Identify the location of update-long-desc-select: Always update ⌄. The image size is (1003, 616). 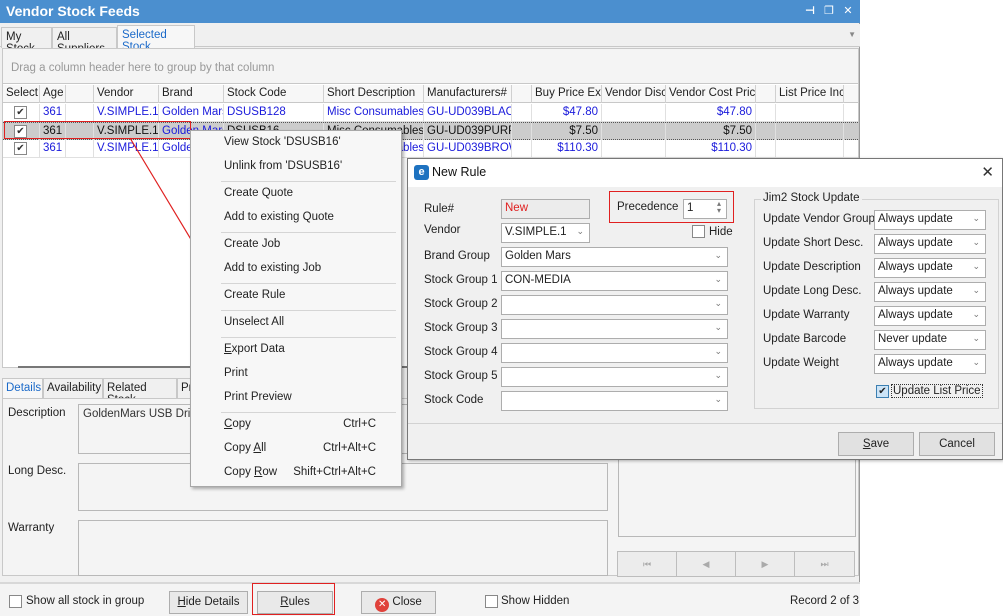
(930, 292).